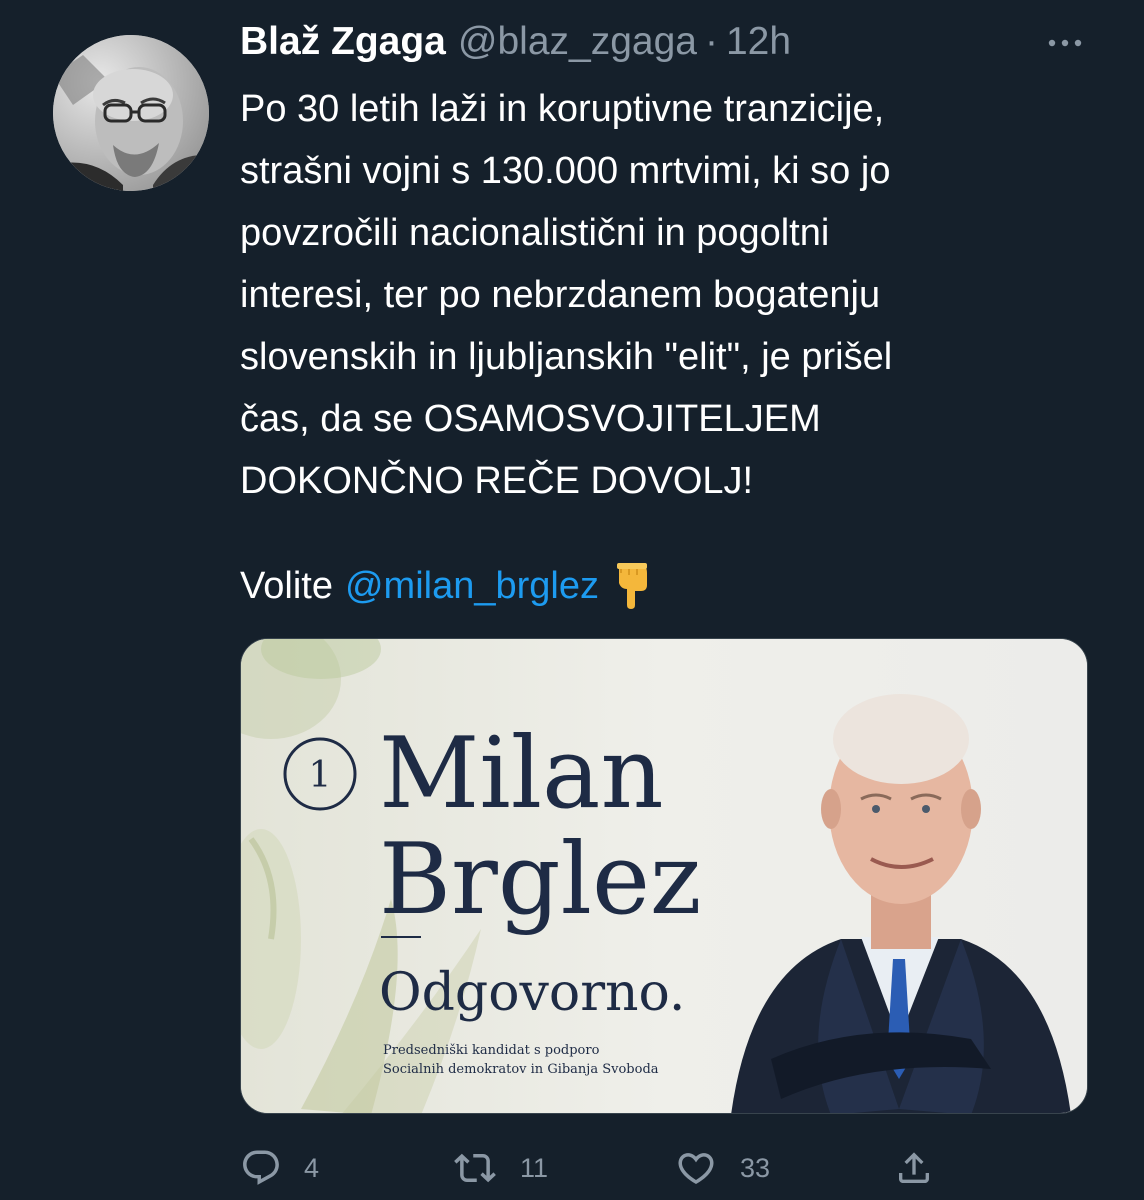  What do you see at coordinates (535, 233) in the screenshot?
I see `tweet-text-line: povzročili nacionalistični in pogoltni` at bounding box center [535, 233].